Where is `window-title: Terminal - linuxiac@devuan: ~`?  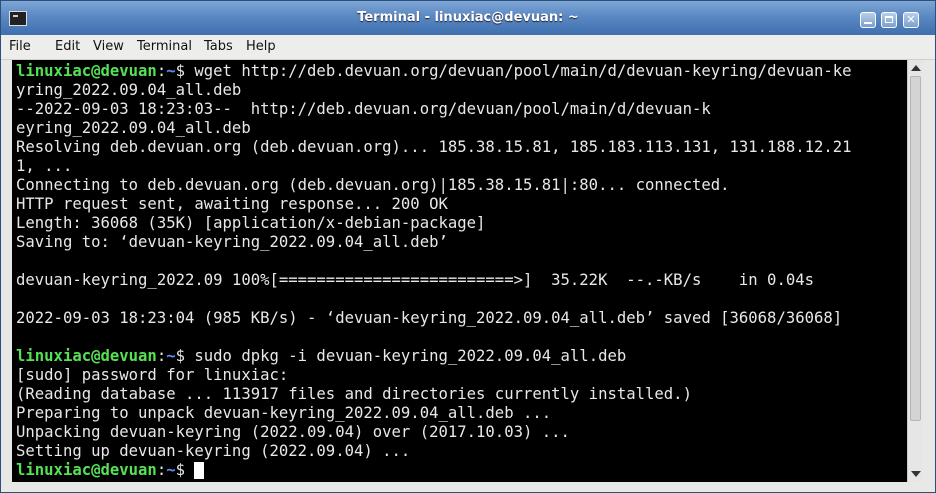 window-title: Terminal - linuxiac@devuan: ~ is located at coordinates (468, 17).